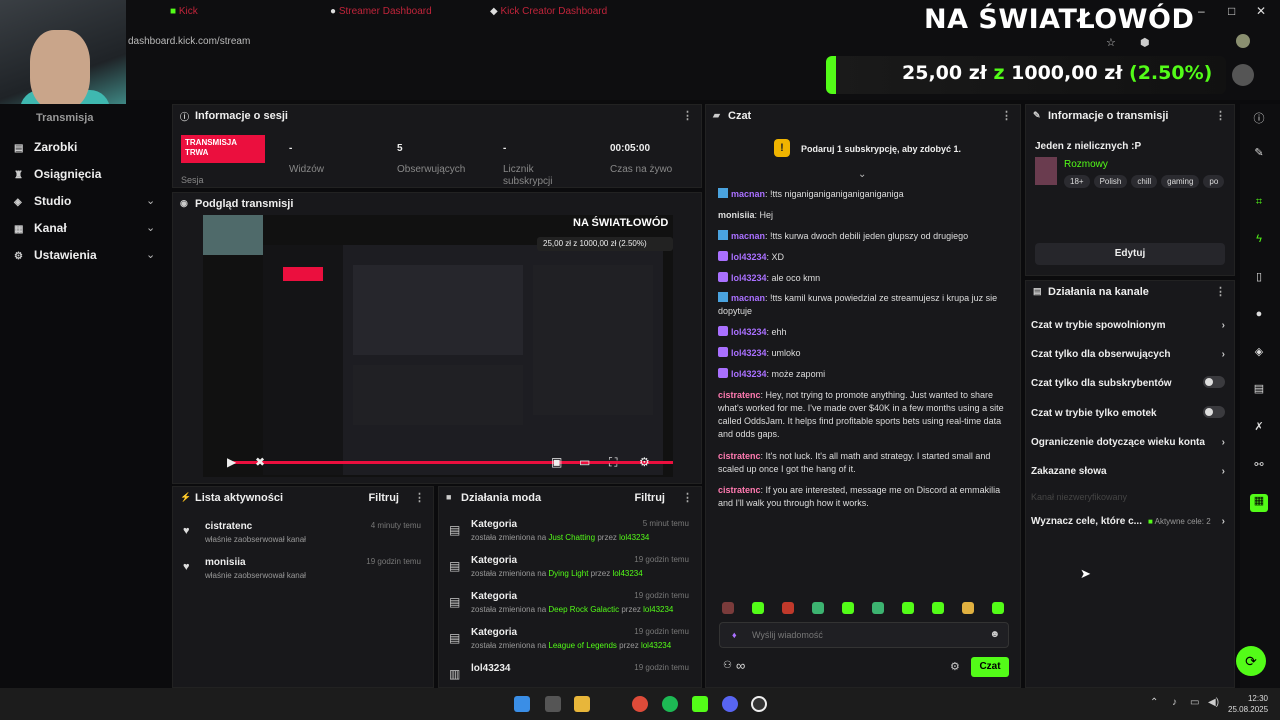  I want to click on chat-input: ♦ Wyślij wiadomość ☻, so click(864, 635).